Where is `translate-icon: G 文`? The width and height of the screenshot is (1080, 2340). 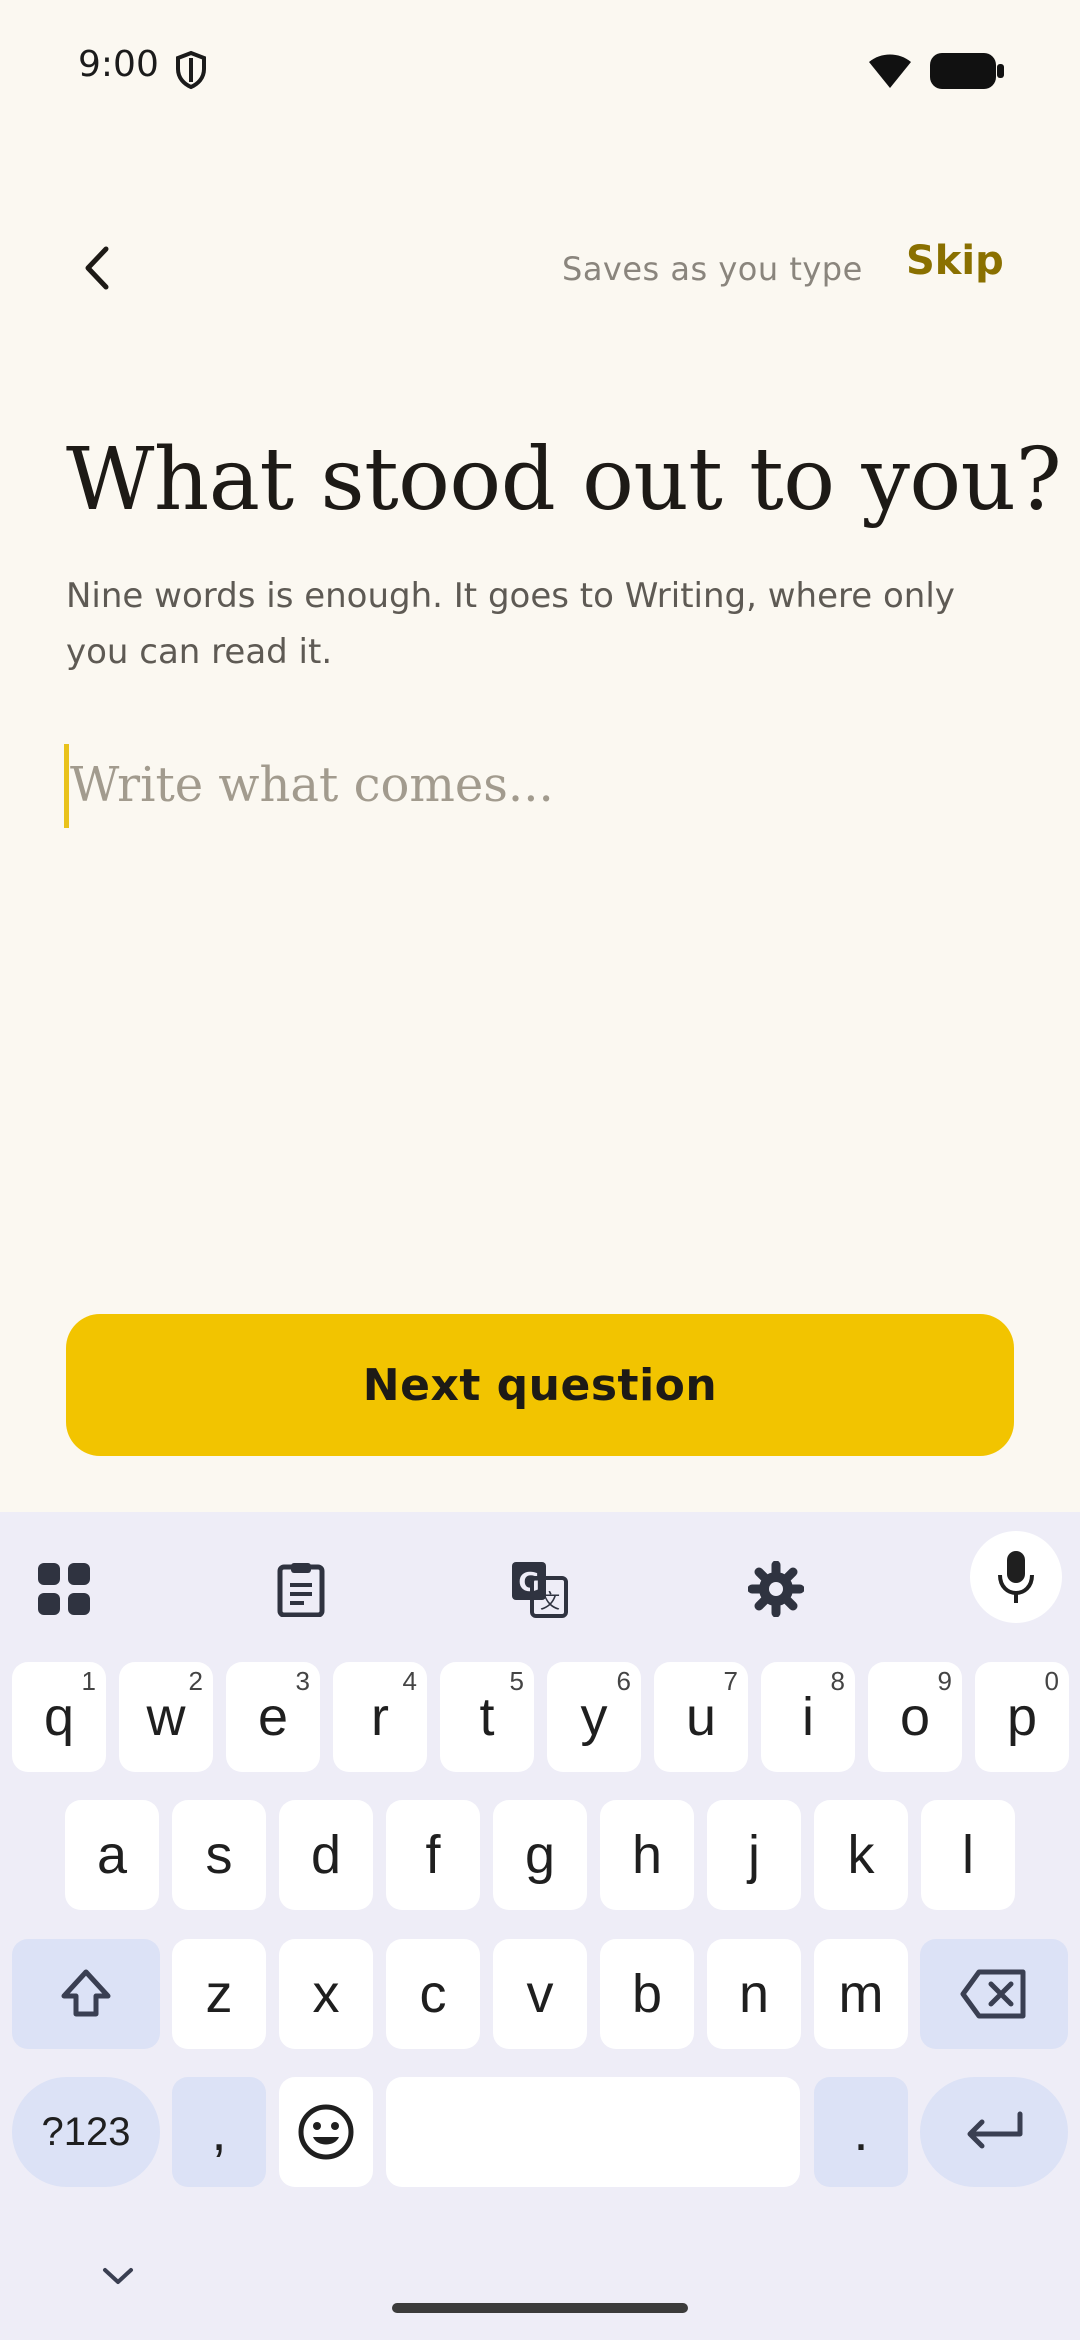
translate-icon: G 文 is located at coordinates (539, 1589).